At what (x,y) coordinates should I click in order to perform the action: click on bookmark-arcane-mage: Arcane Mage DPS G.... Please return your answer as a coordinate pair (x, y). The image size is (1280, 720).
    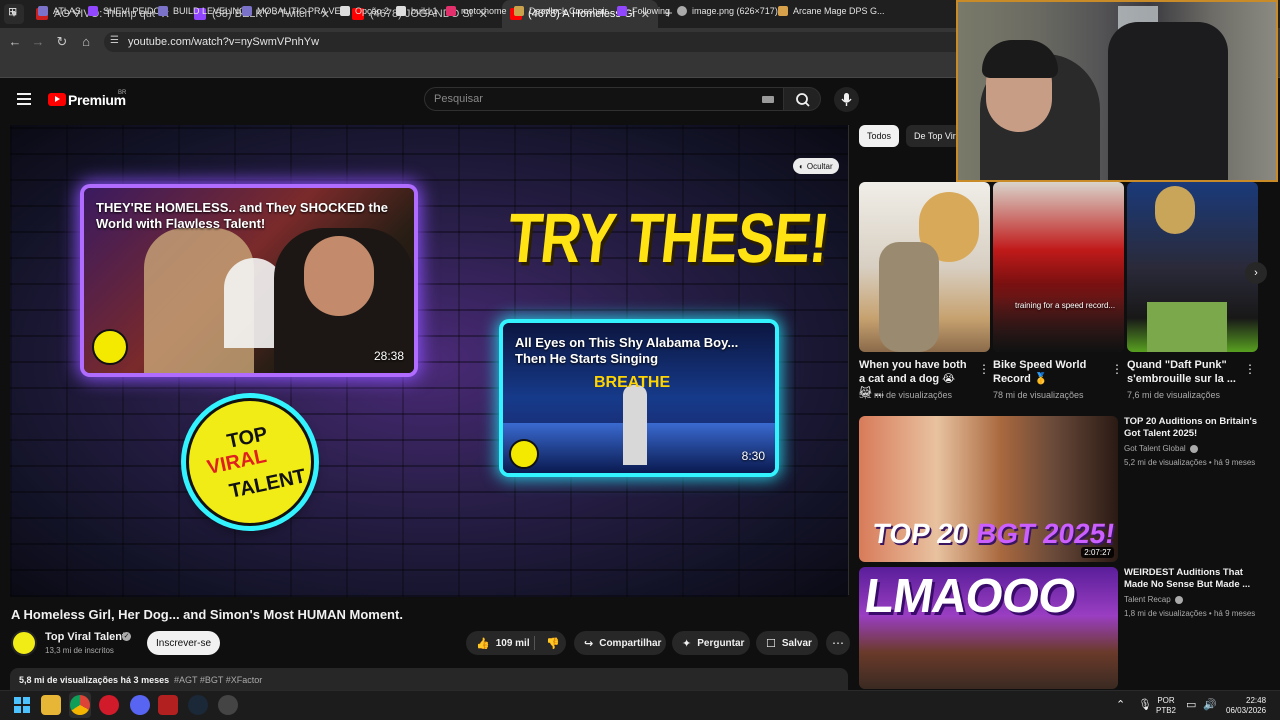
    Looking at the image, I should click on (831, 11).